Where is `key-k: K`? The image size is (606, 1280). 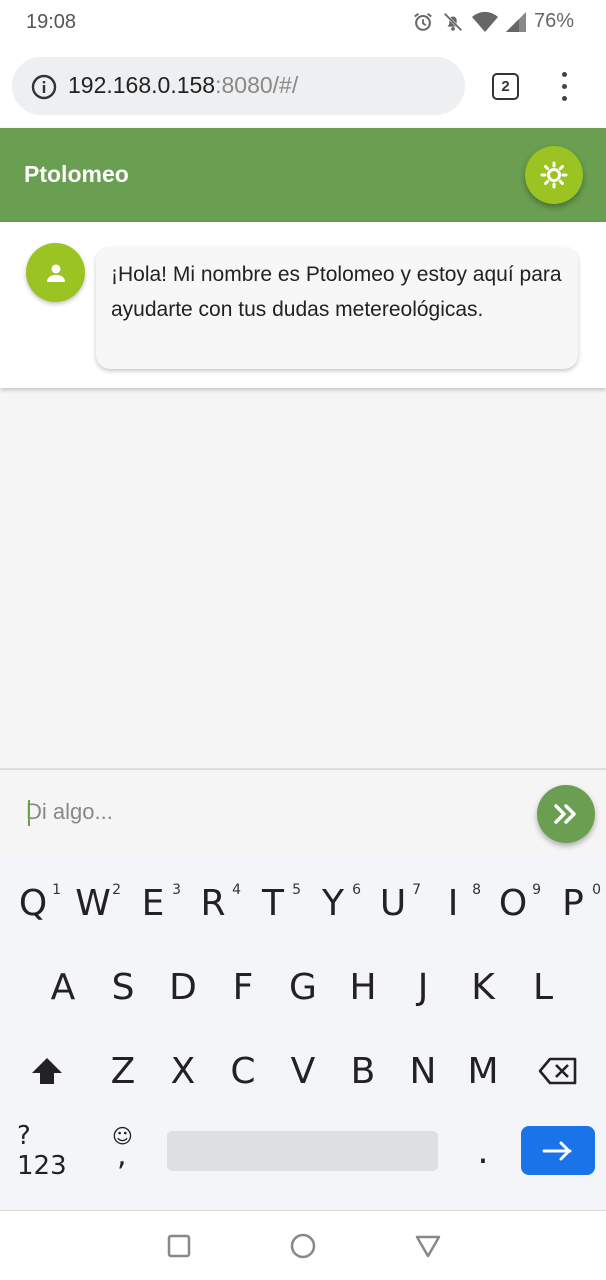
key-k: K is located at coordinates (483, 987).